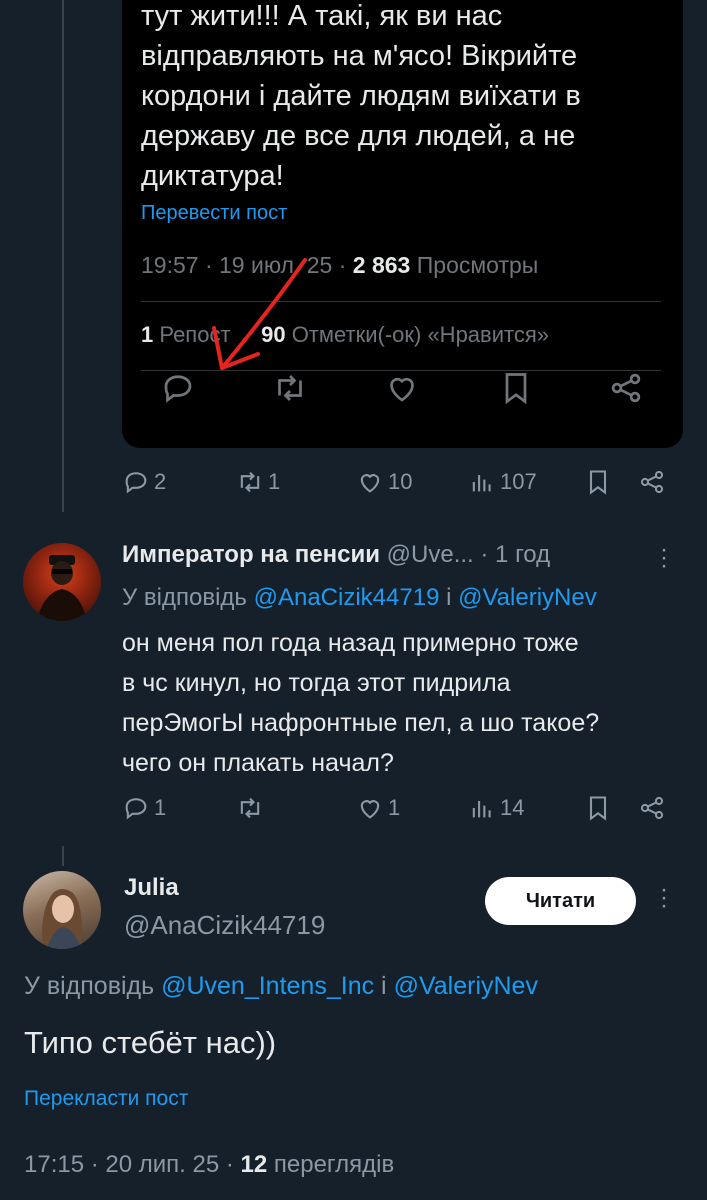 The width and height of the screenshot is (707, 1200). I want to click on views-count: 12, so click(254, 1164).